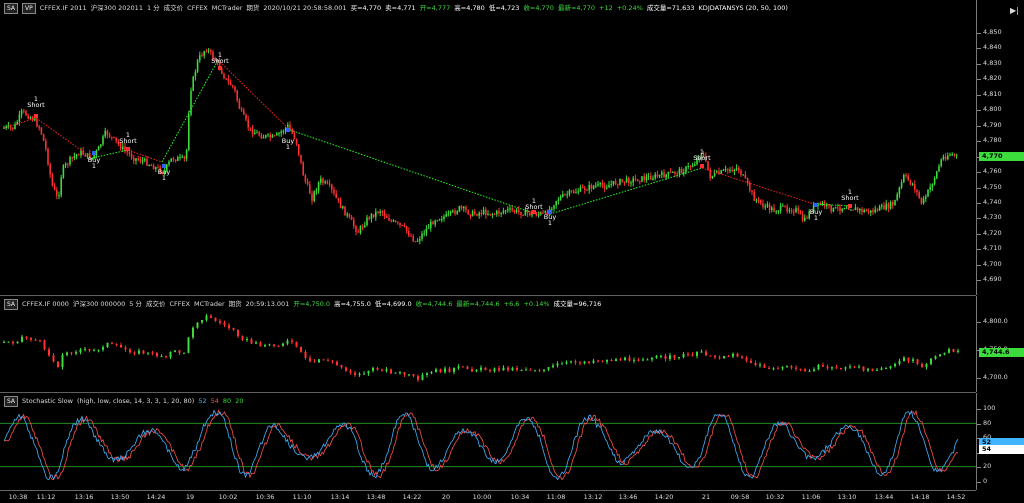 This screenshot has height=503, width=1024. What do you see at coordinates (989, 140) in the screenshot?
I see `price-axis-tick: 4,780` at bounding box center [989, 140].